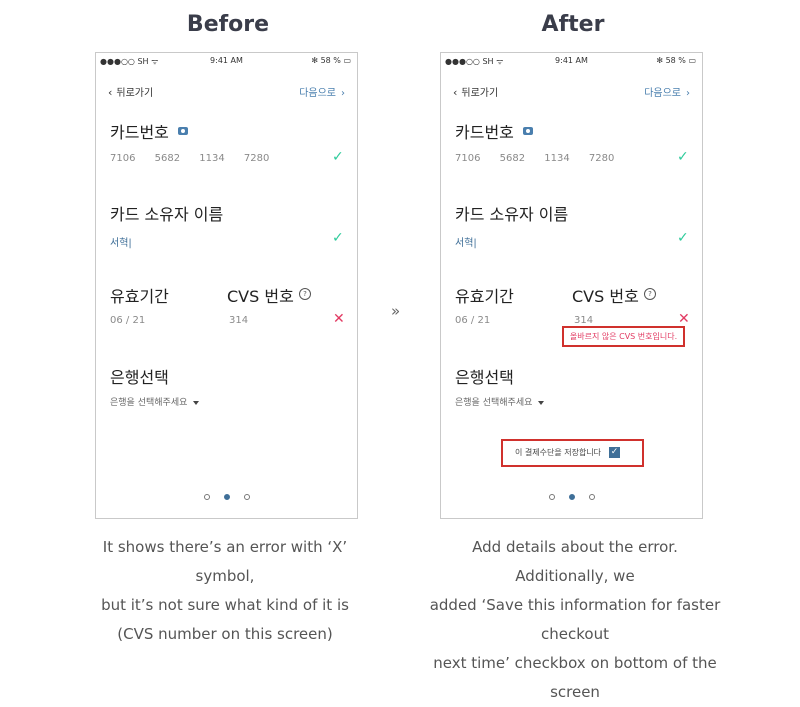 The image size is (800, 707). Describe the element at coordinates (225, 634) in the screenshot. I see `caption-line: (CVS number on this screen)` at that location.